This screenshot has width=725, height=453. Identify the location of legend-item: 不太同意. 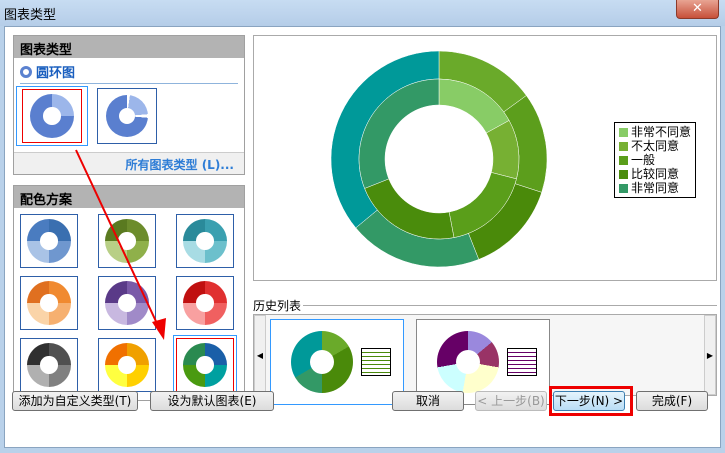
(655, 146).